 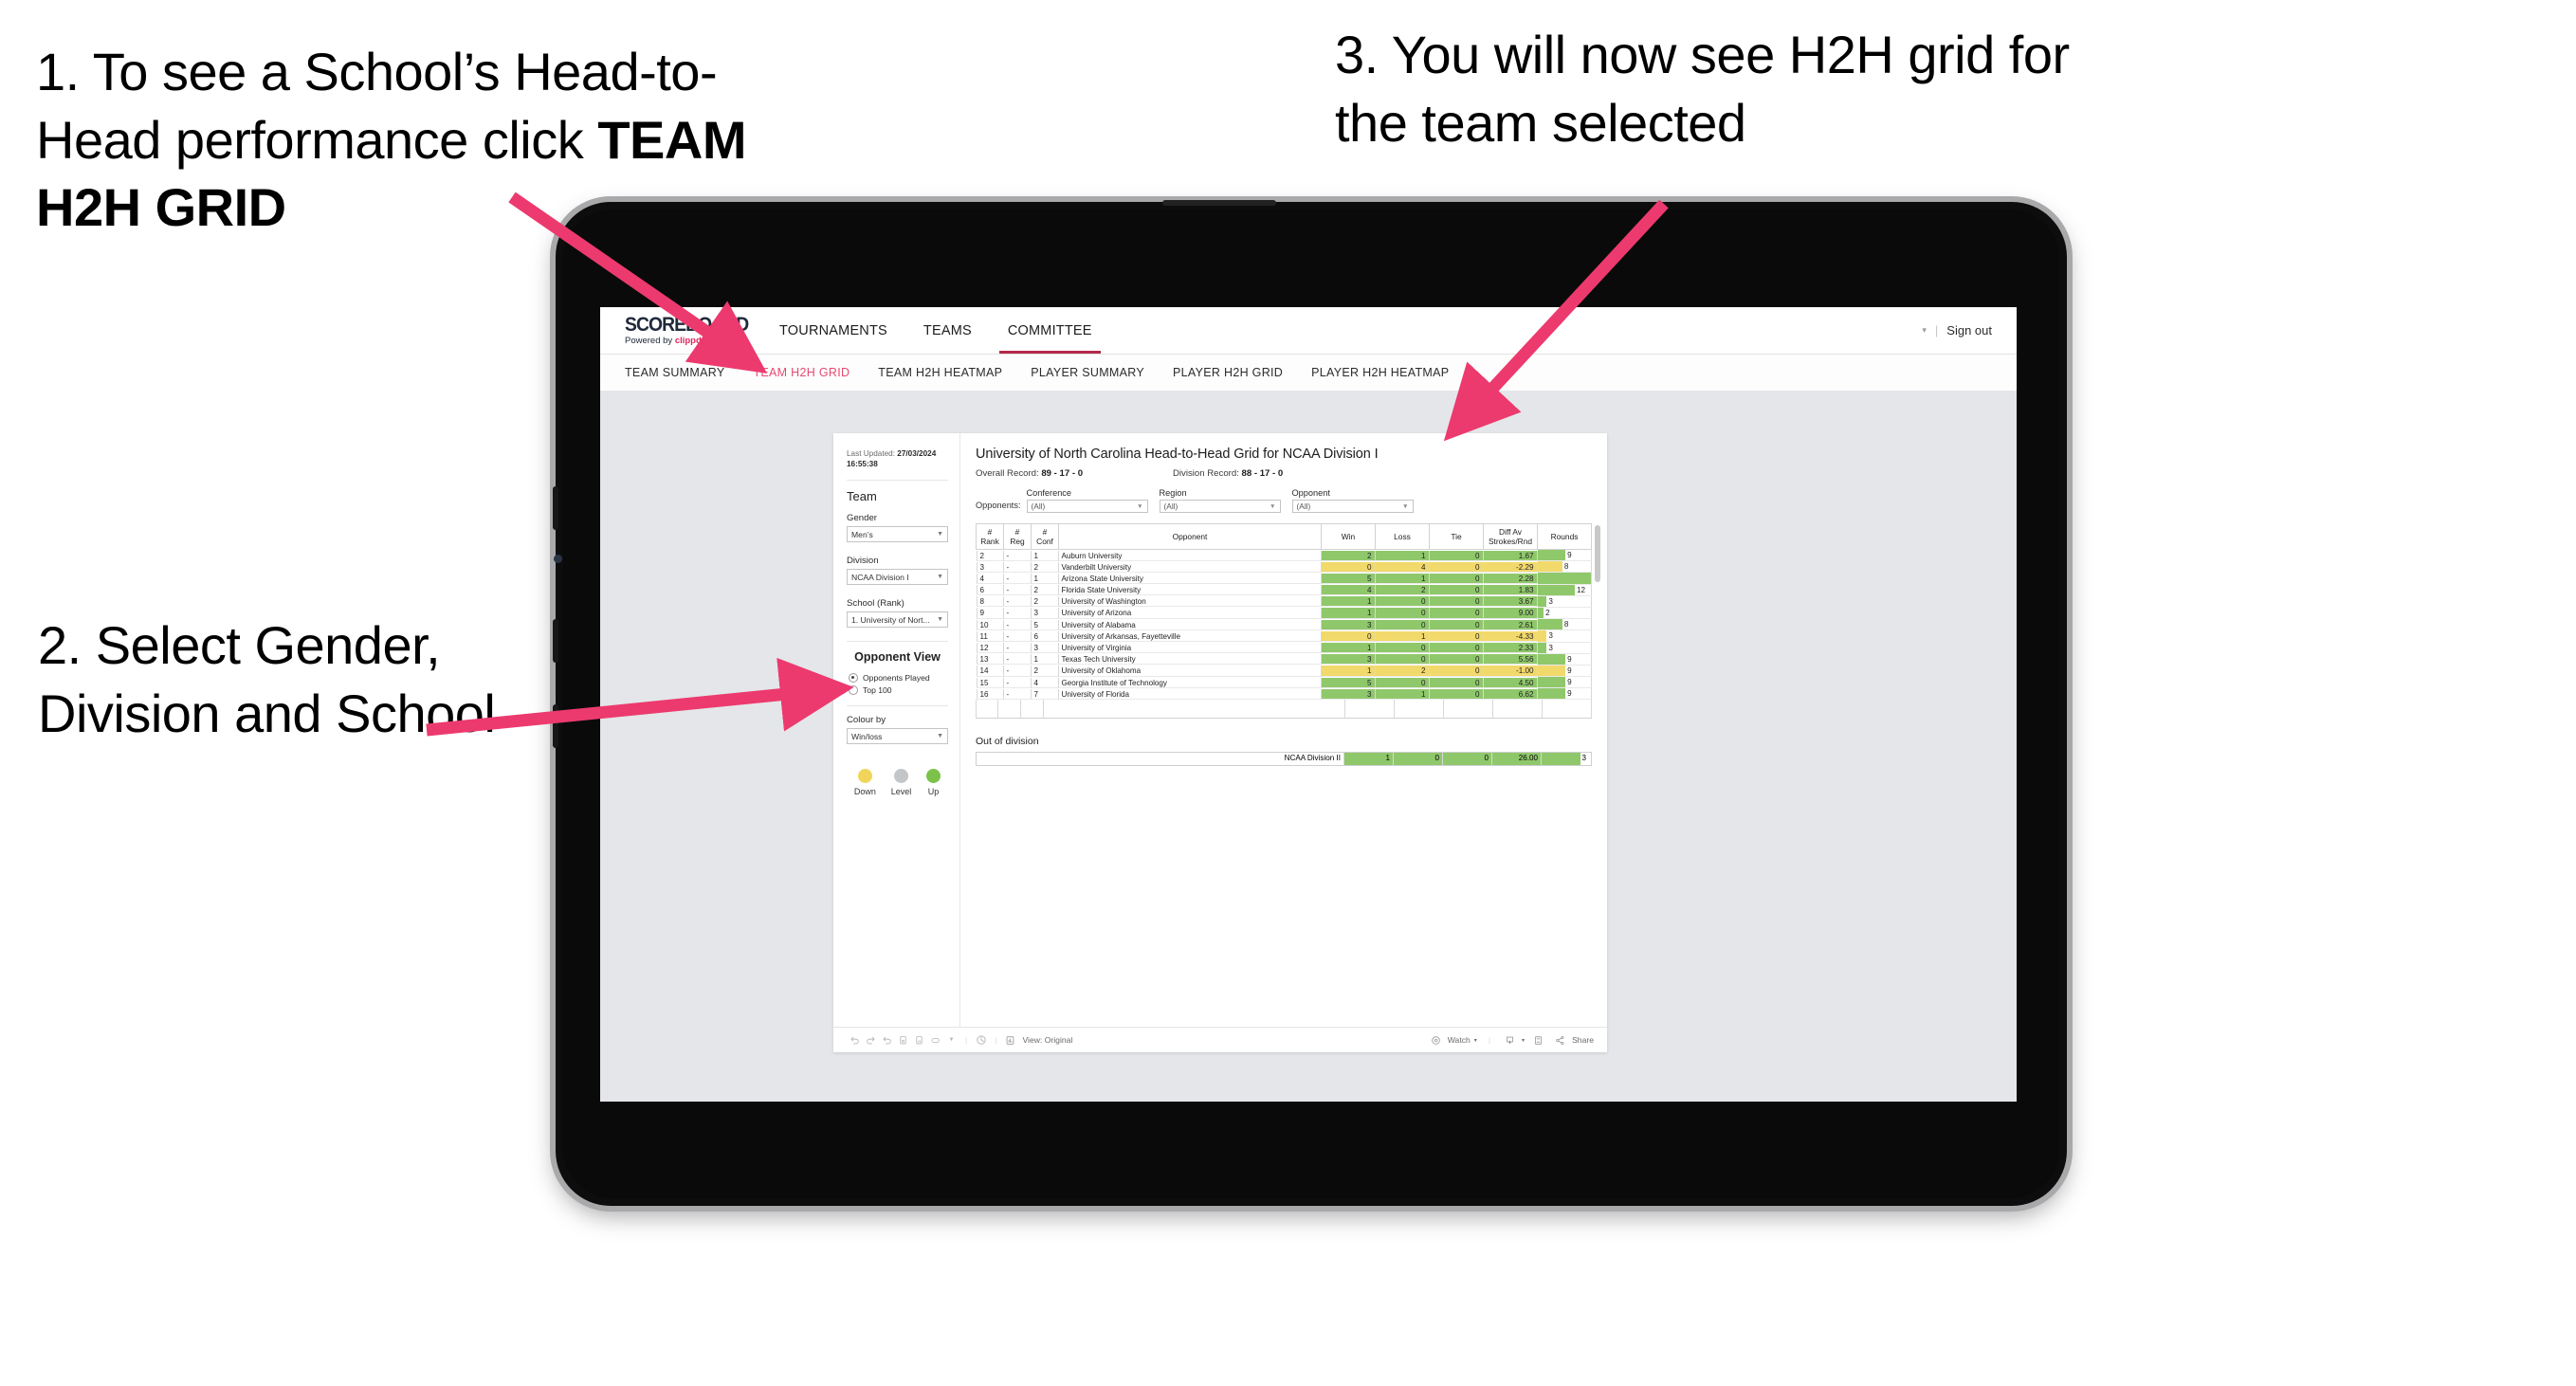 What do you see at coordinates (1284, 625) in the screenshot?
I see `table-row: 10-5 University of Alabama 3 0 0 2.61 8` at bounding box center [1284, 625].